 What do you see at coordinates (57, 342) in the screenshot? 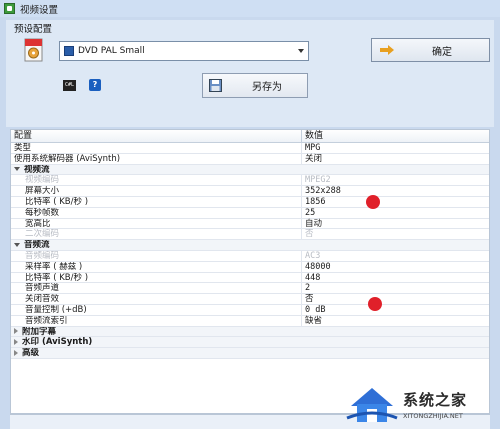
I see `row-label: 水印 (AviSynth)` at bounding box center [57, 342].